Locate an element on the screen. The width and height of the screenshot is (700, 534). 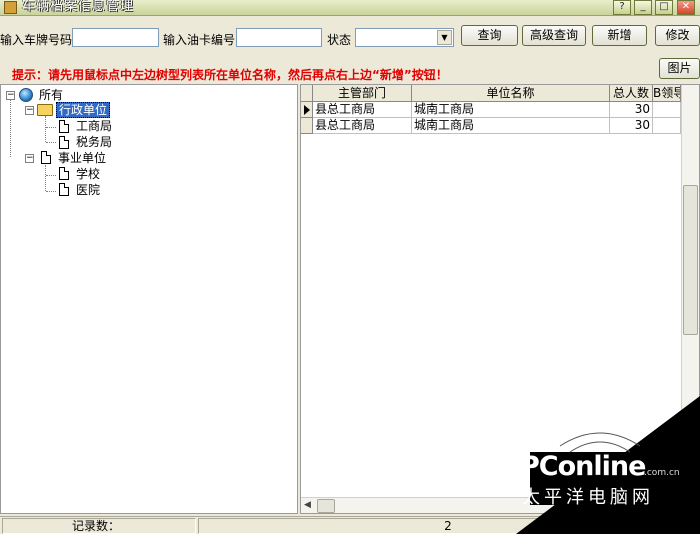
window-title: 车辆档案信息管理 is located at coordinates (78, 7).